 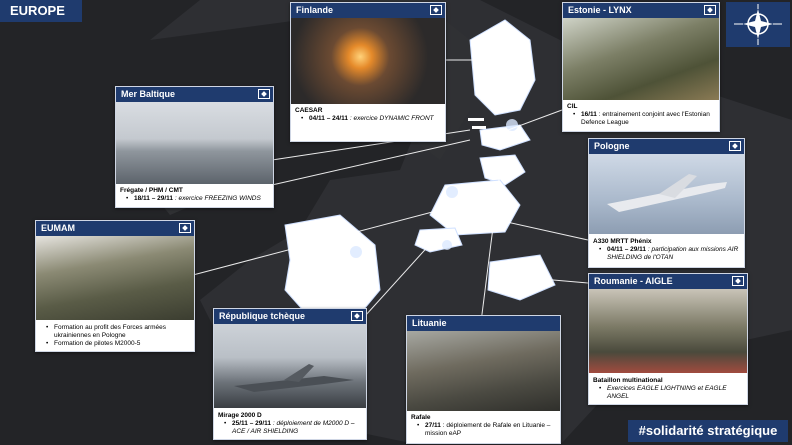 I want to click on photo-mirage, so click(x=290, y=366).